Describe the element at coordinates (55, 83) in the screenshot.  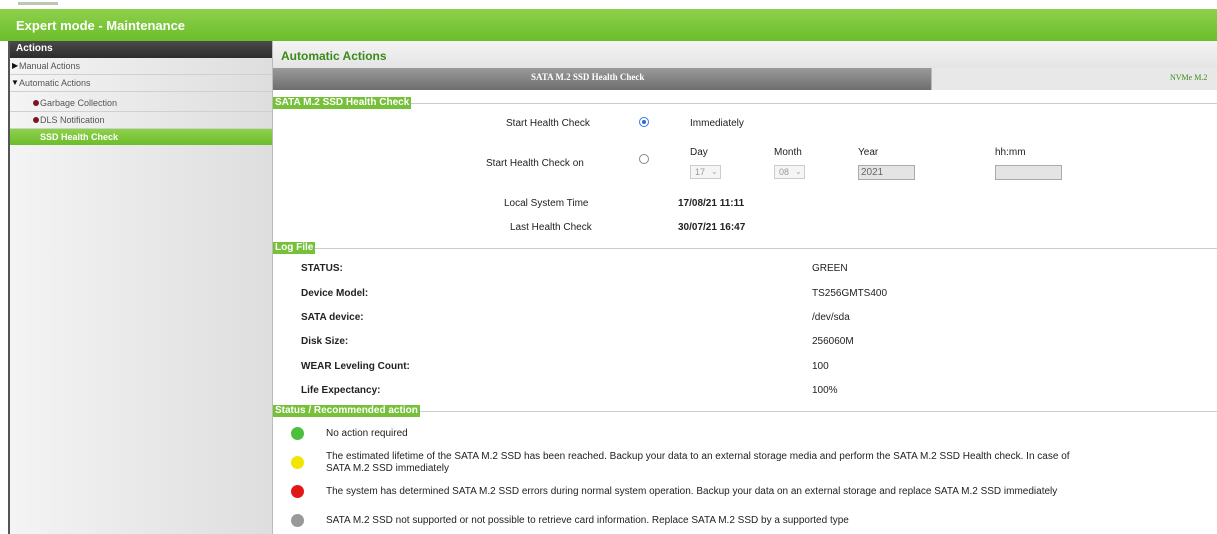
I see `sidebar-item-label: Automatic Actions` at that location.